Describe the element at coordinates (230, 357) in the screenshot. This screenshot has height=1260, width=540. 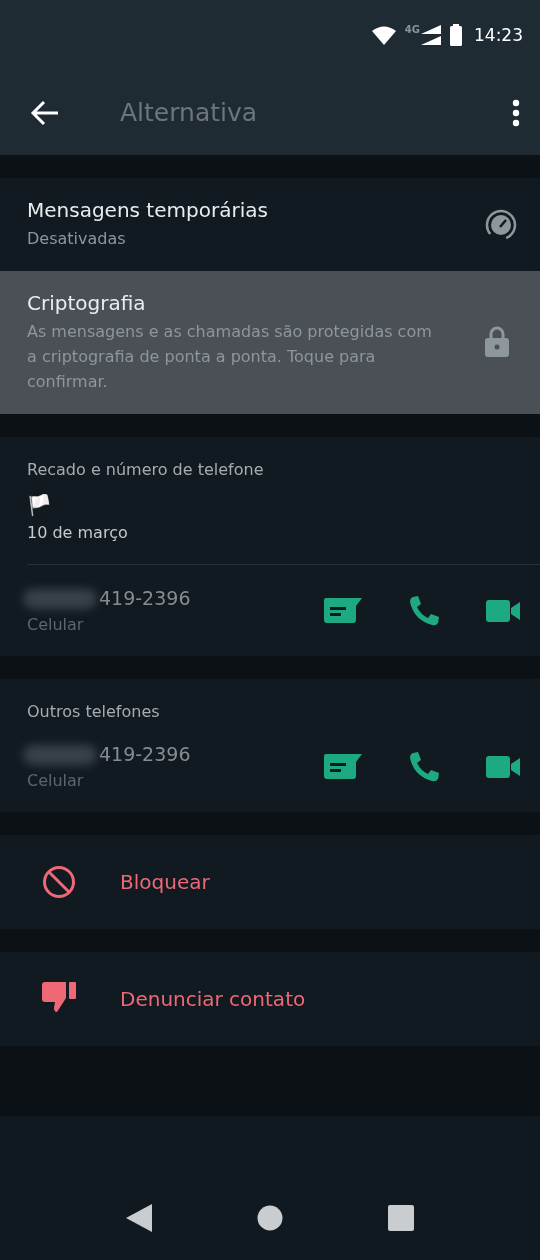
I see `setting-description: As mensagens e as chamadas são protegidas com a criptografia de ponta a ponta. Toque para confirmar.` at that location.